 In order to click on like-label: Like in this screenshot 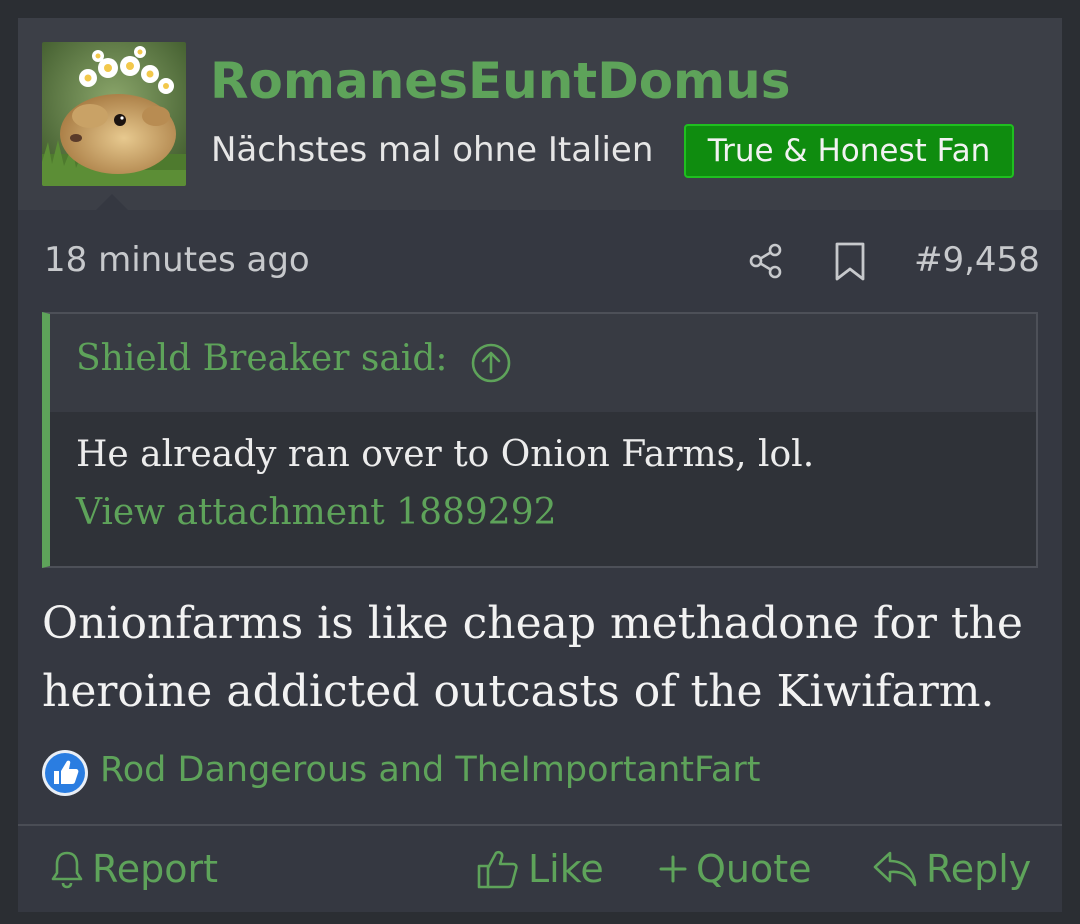, I will do `click(566, 869)`.